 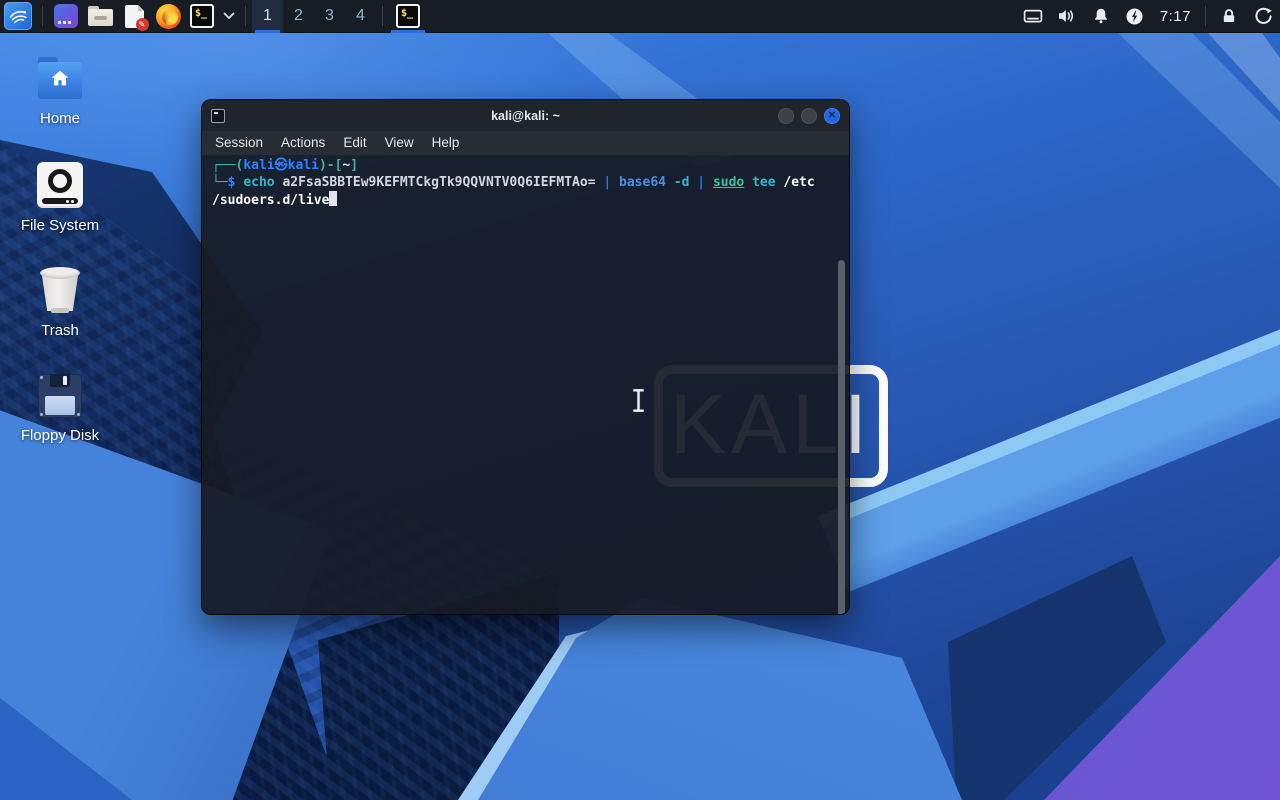 I want to click on prompt-frame: )-[, so click(x=330, y=165).